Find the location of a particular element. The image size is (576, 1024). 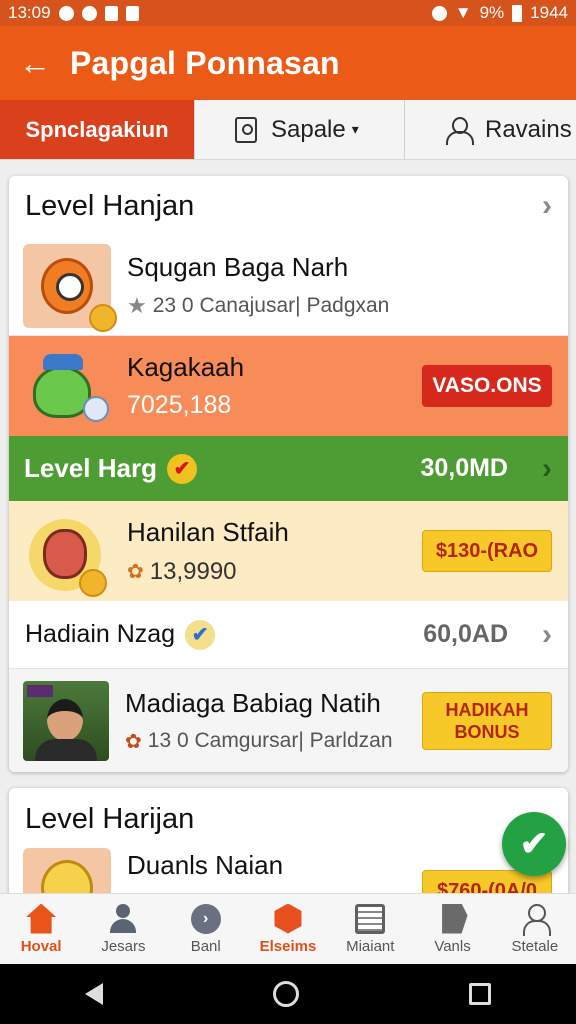

hexagon-icon is located at coordinates (288, 918).